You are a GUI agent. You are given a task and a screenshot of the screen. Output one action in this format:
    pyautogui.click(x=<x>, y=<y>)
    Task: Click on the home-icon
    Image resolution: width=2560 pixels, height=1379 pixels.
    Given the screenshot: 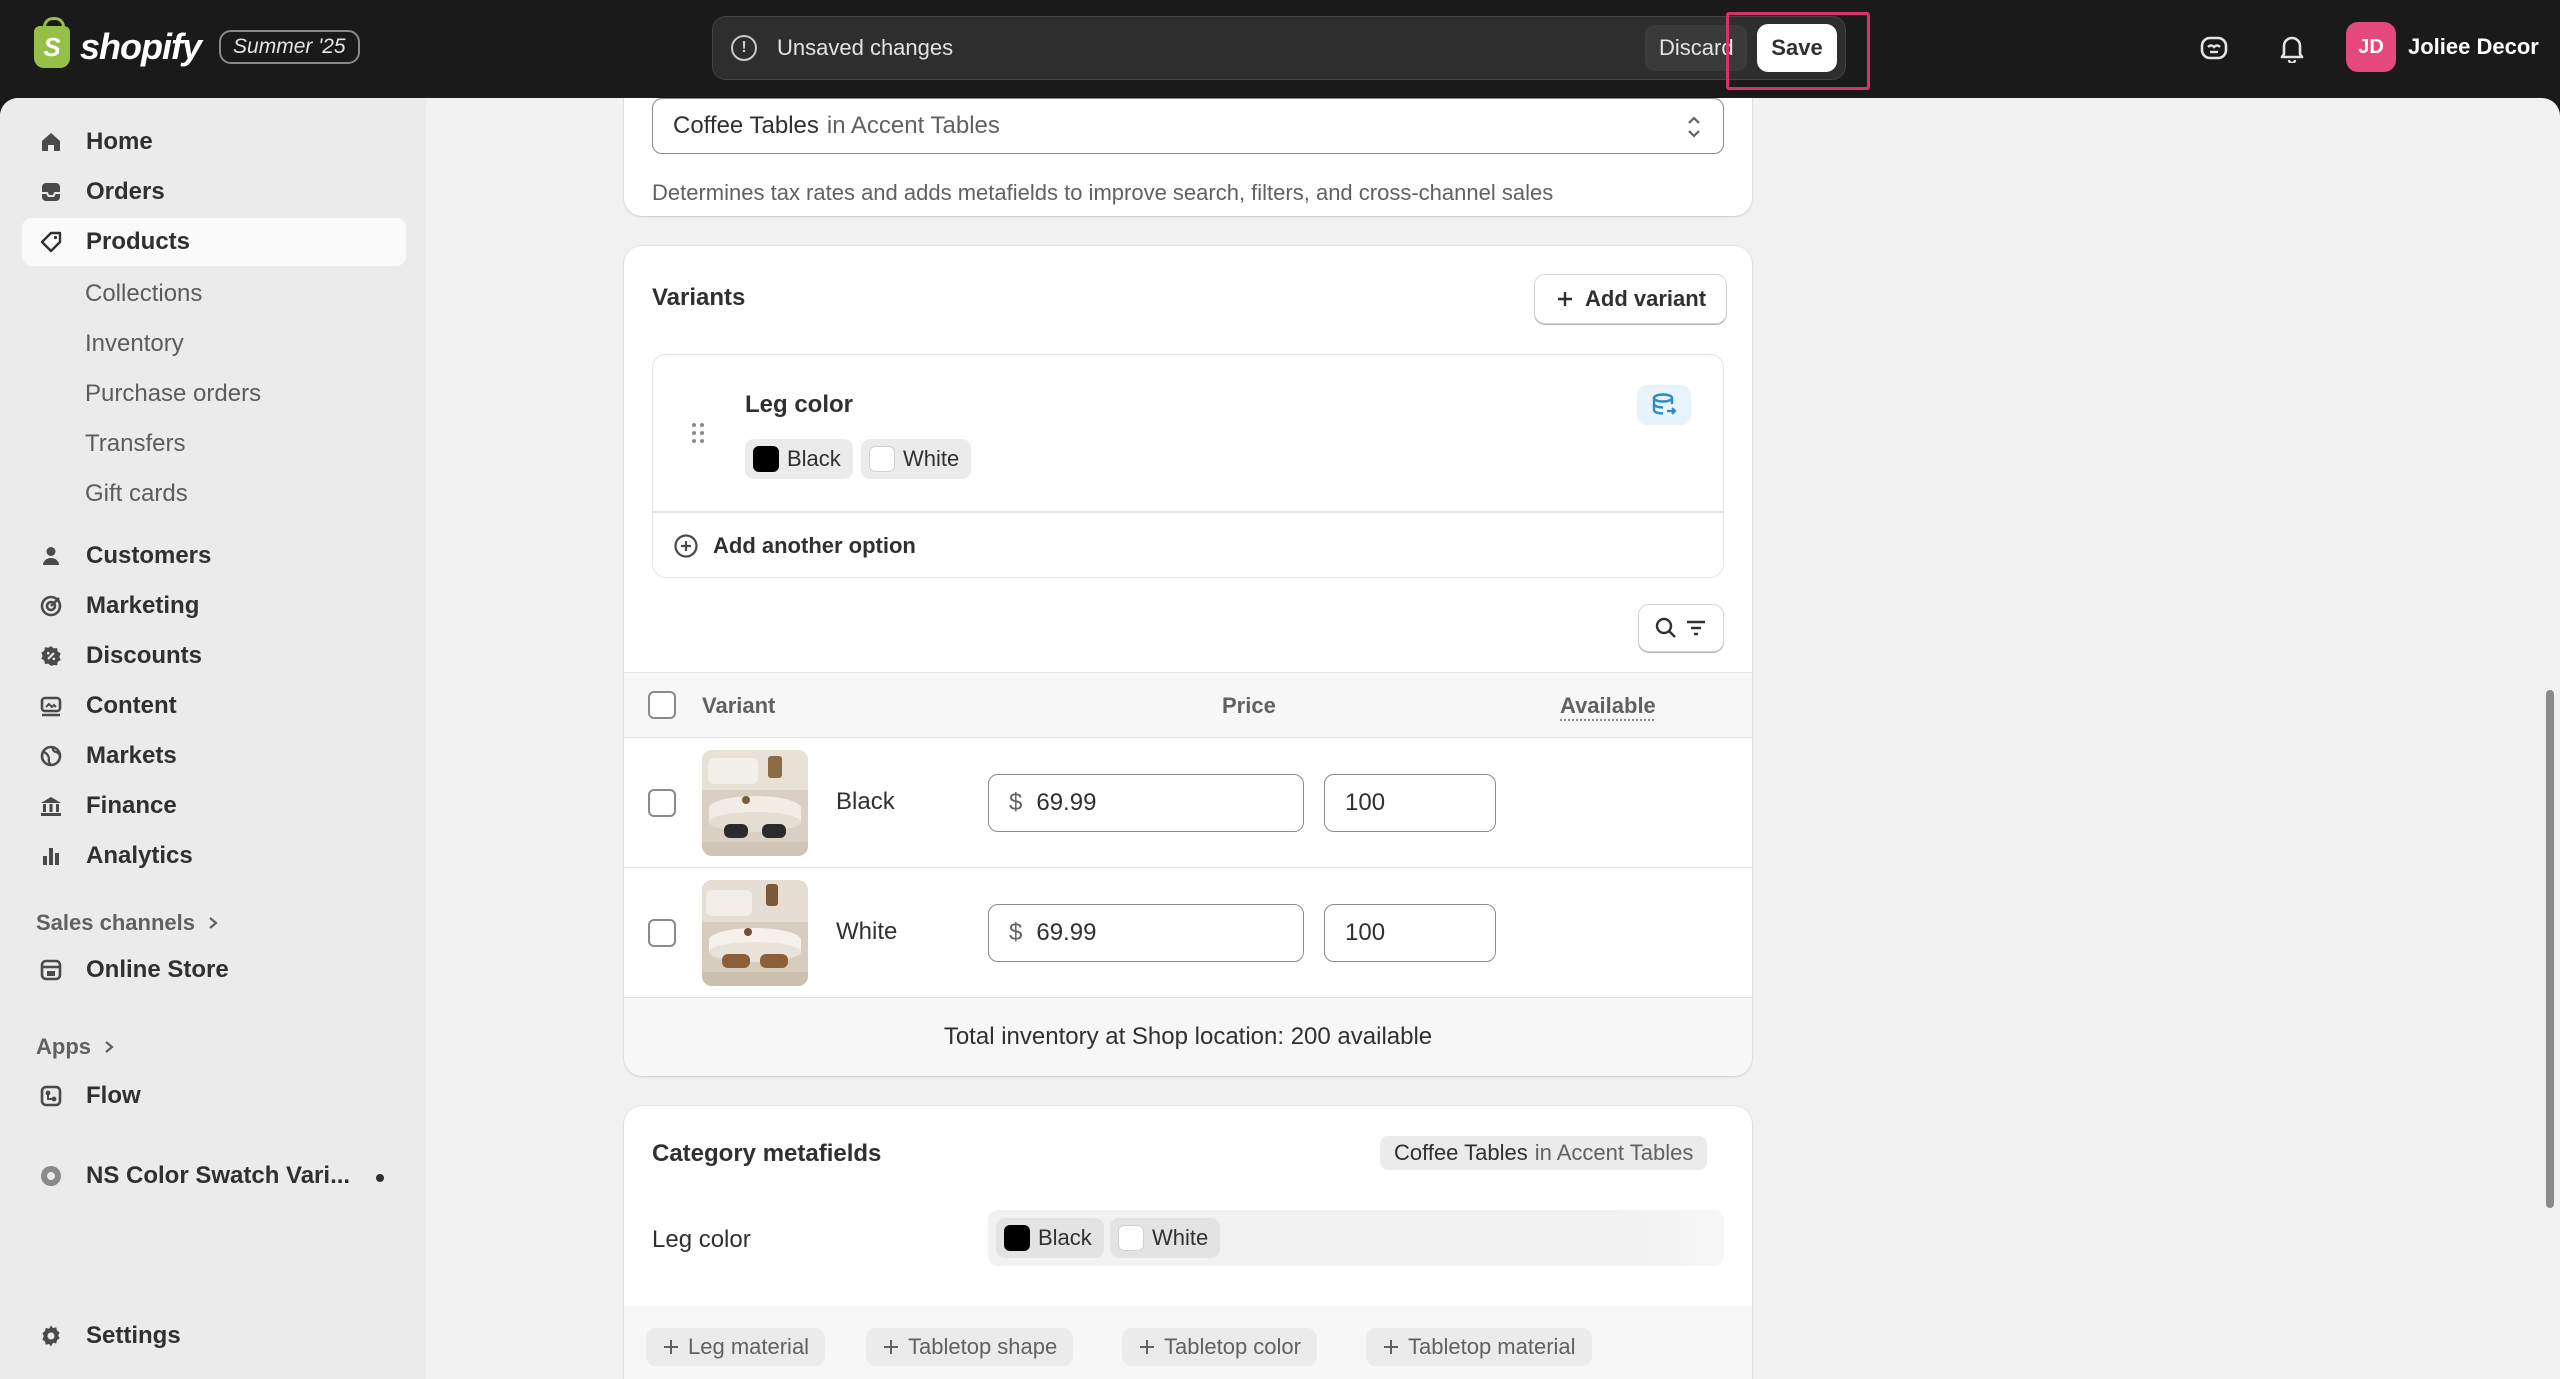 What is the action you would take?
    pyautogui.click(x=51, y=142)
    